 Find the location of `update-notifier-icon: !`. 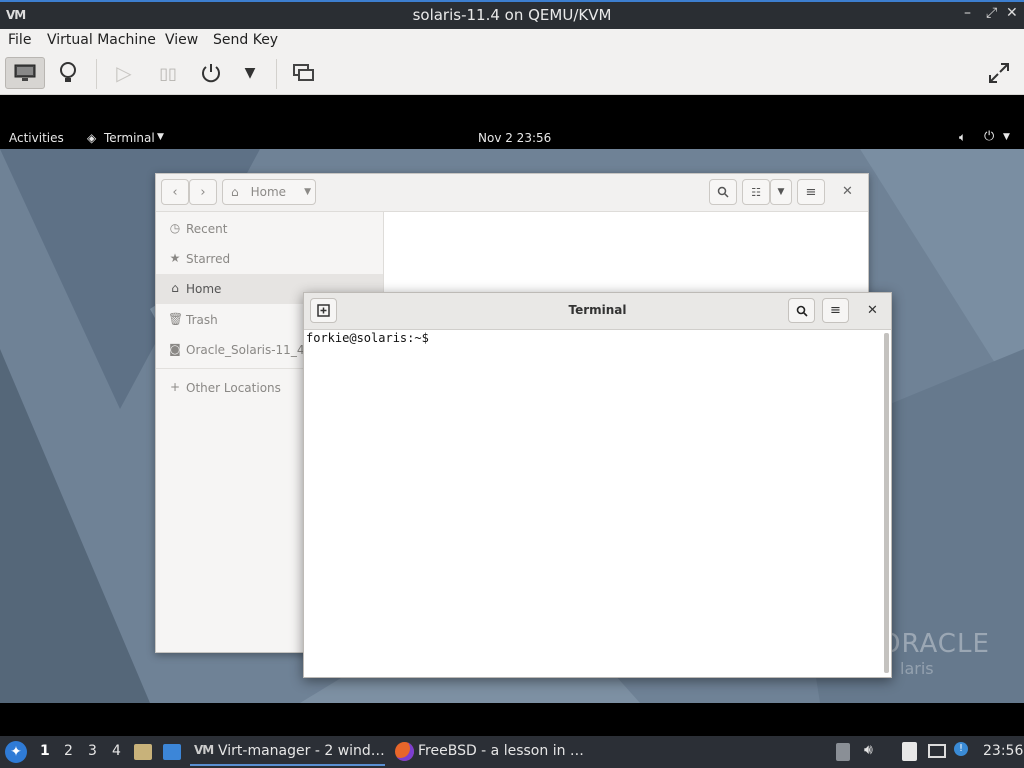

update-notifier-icon: ! is located at coordinates (961, 749).